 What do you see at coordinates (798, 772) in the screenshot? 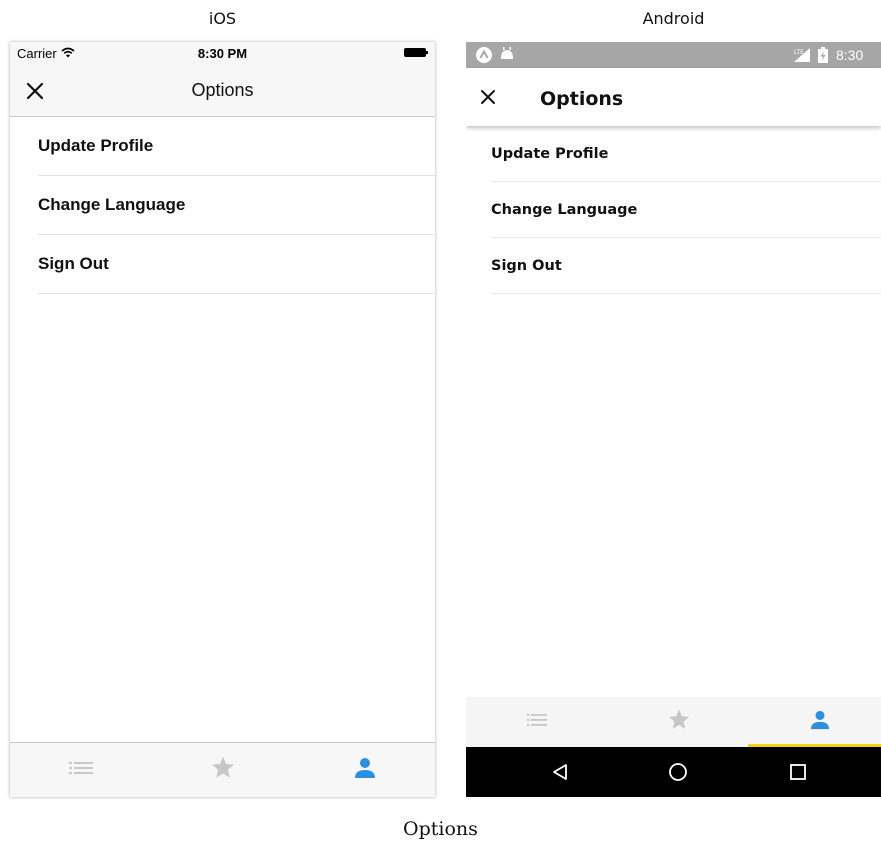
I see `recents-icon` at bounding box center [798, 772].